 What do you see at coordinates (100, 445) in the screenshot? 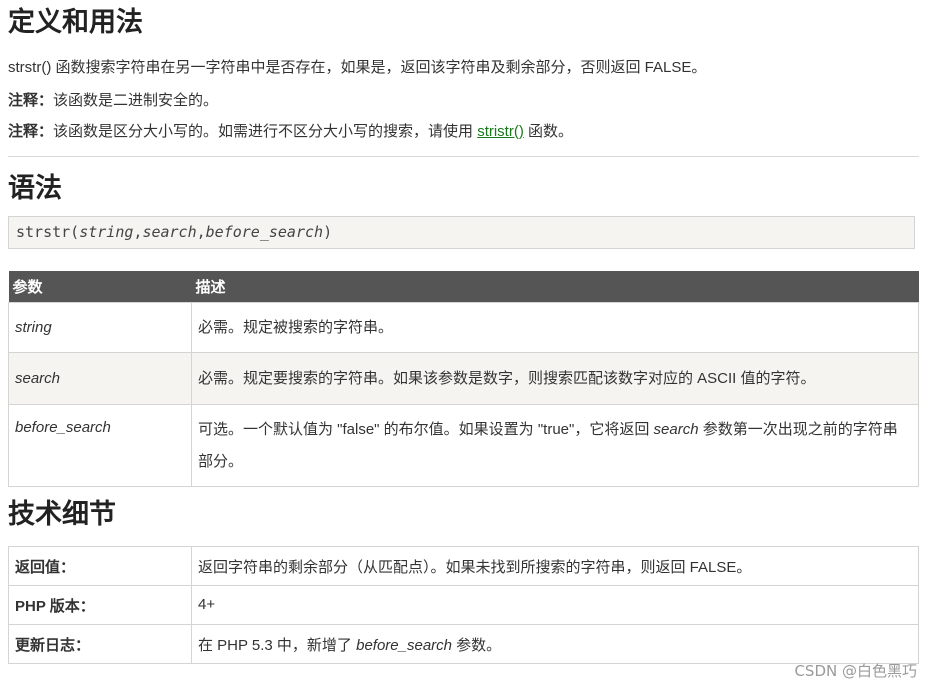
I see `param-name: before_search` at bounding box center [100, 445].